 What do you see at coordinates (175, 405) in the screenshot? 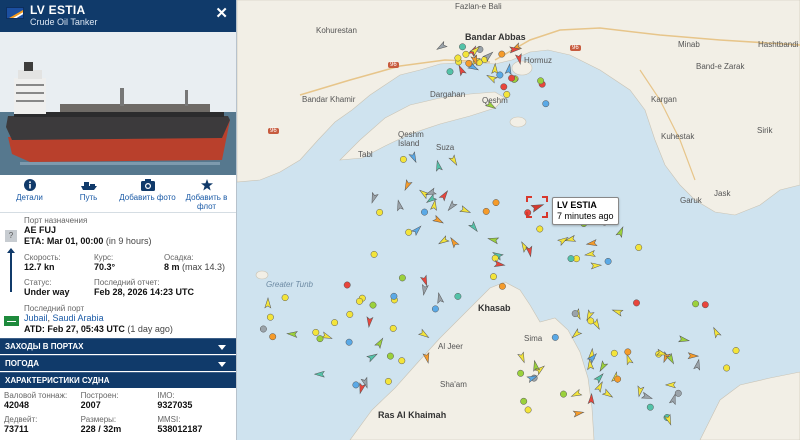
I see `imo-value: 9327035` at bounding box center [175, 405].